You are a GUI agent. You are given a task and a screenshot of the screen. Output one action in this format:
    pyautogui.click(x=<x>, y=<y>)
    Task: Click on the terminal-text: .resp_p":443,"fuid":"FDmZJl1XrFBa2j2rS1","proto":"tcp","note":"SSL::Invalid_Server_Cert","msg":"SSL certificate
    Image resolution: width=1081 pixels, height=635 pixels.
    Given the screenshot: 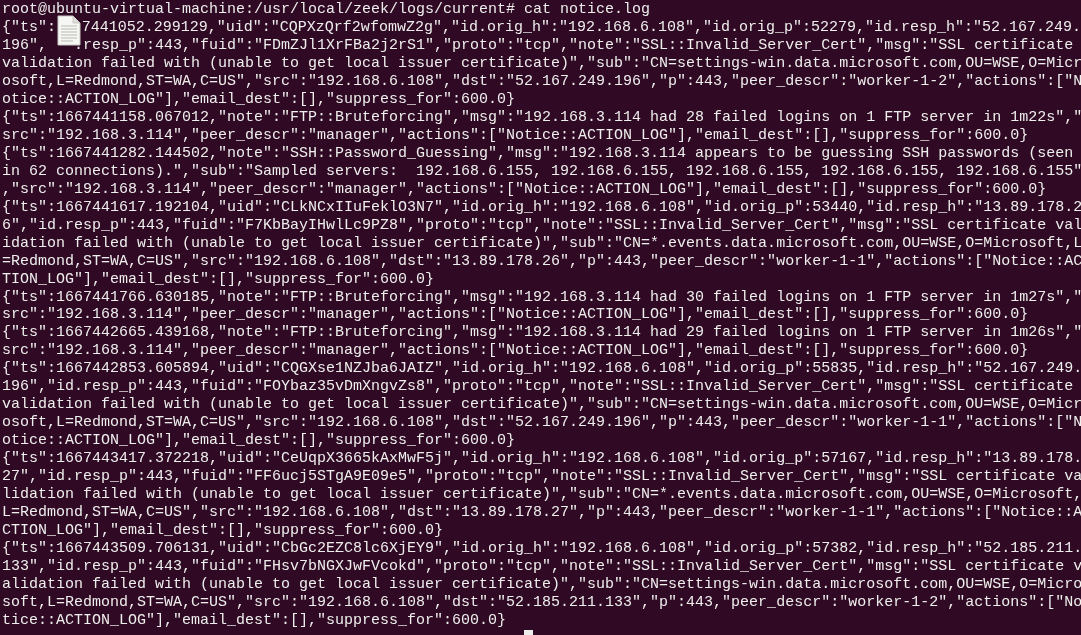 What is the action you would take?
    pyautogui.click(x=574, y=45)
    